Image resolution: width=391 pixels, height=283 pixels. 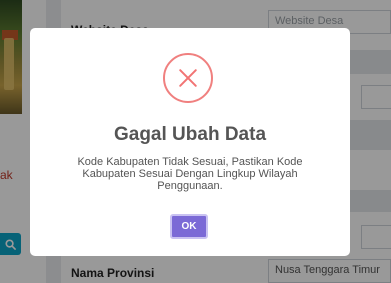 What do you see at coordinates (189, 226) in the screenshot?
I see `ok-button: OK` at bounding box center [189, 226].